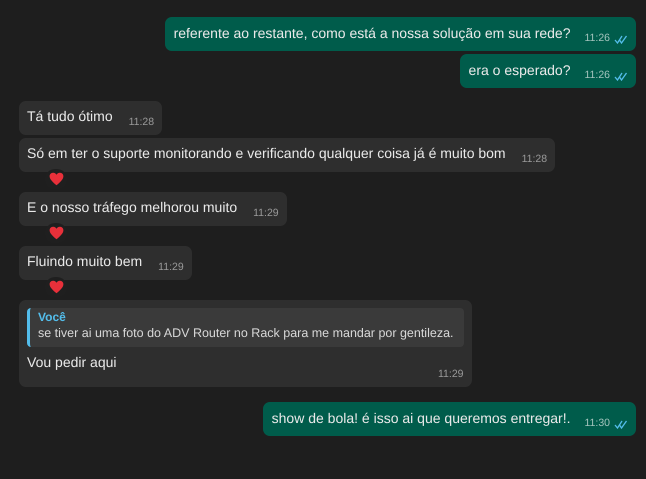 This screenshot has width=646, height=479. I want to click on message-text: E o nosso tráfego melhorou muito, so click(132, 207).